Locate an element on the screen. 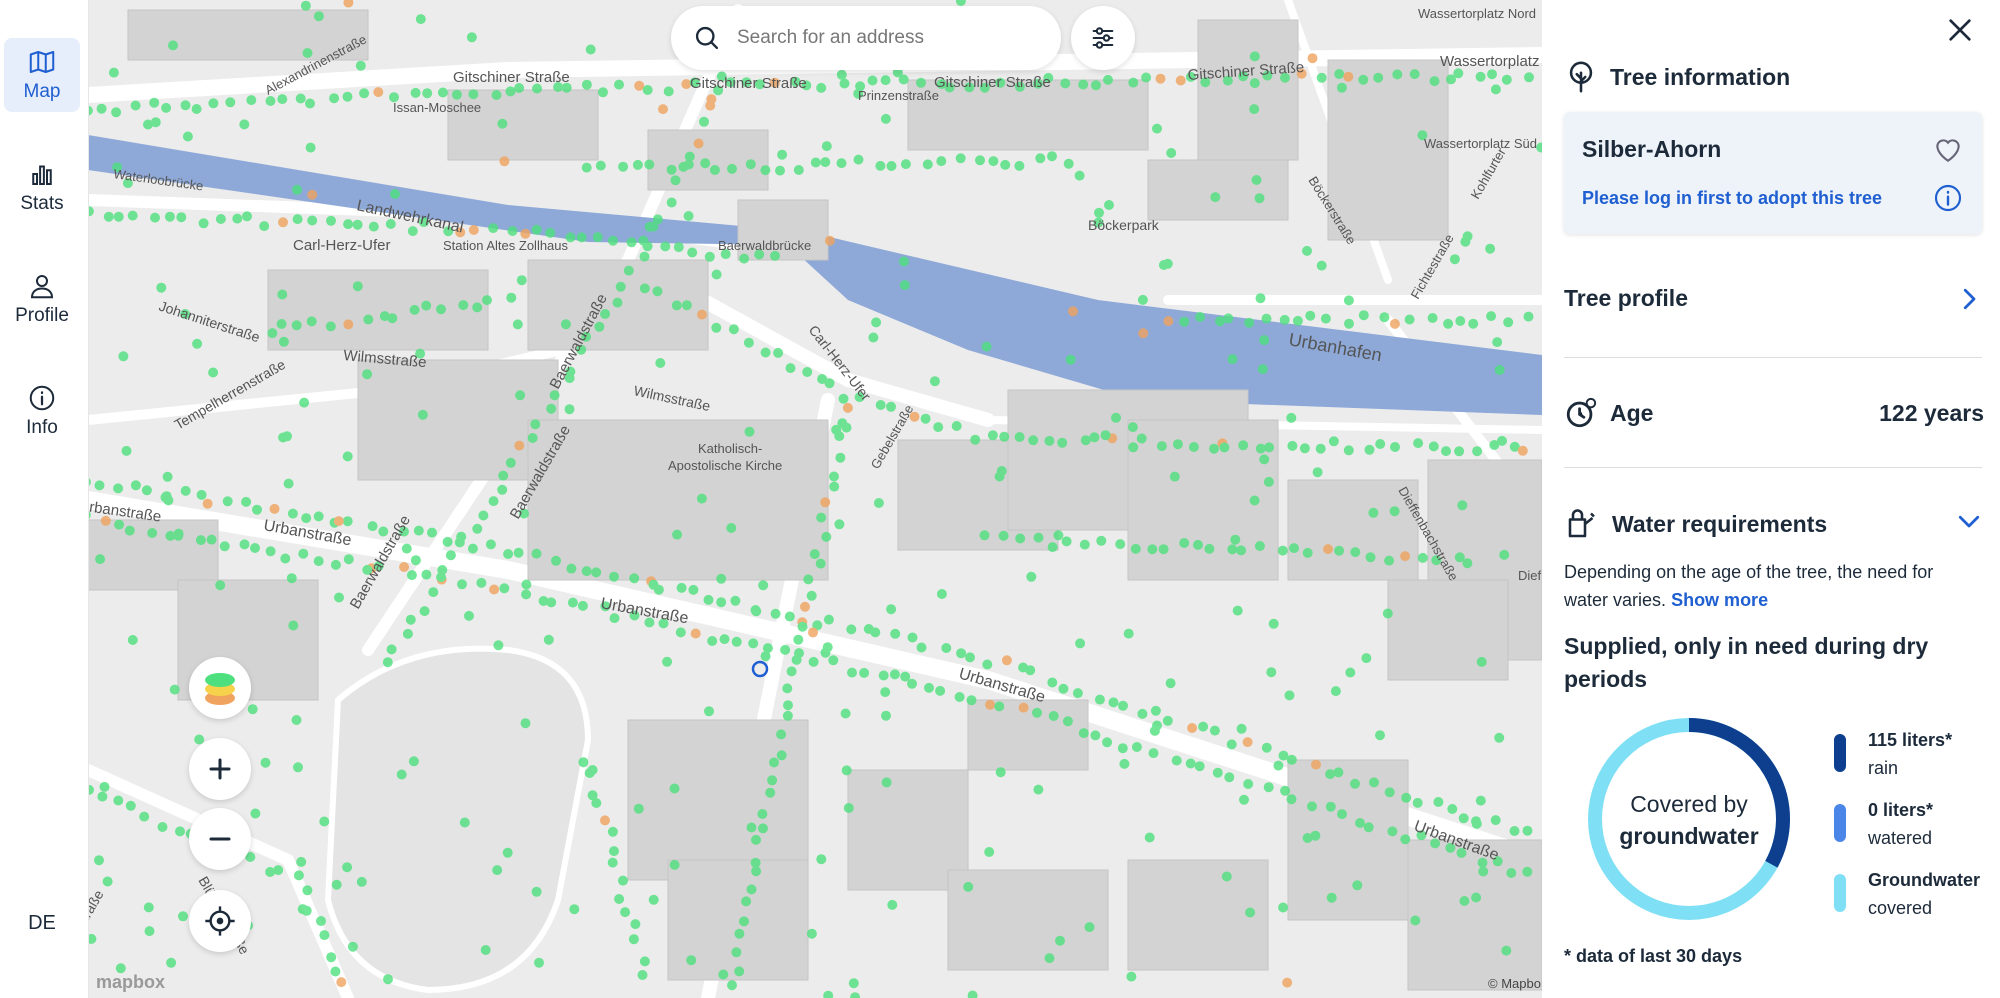  chevron-down-icon is located at coordinates (1969, 521).